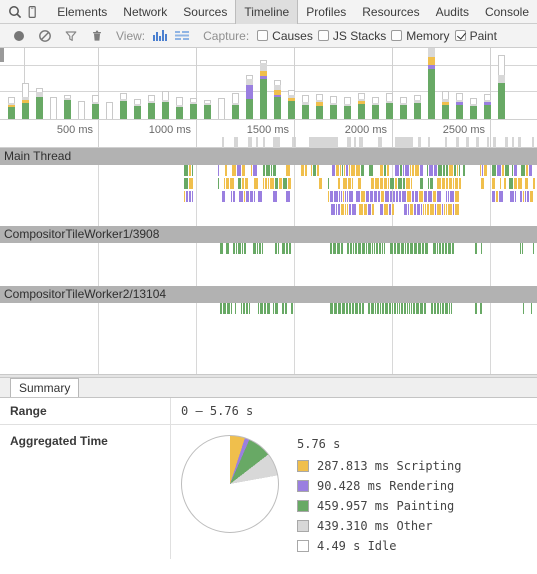  Describe the element at coordinates (268, 294) in the screenshot. I see `track-header-compositor-tile-worker-2: CompositorTileWorker2/13104` at that location.